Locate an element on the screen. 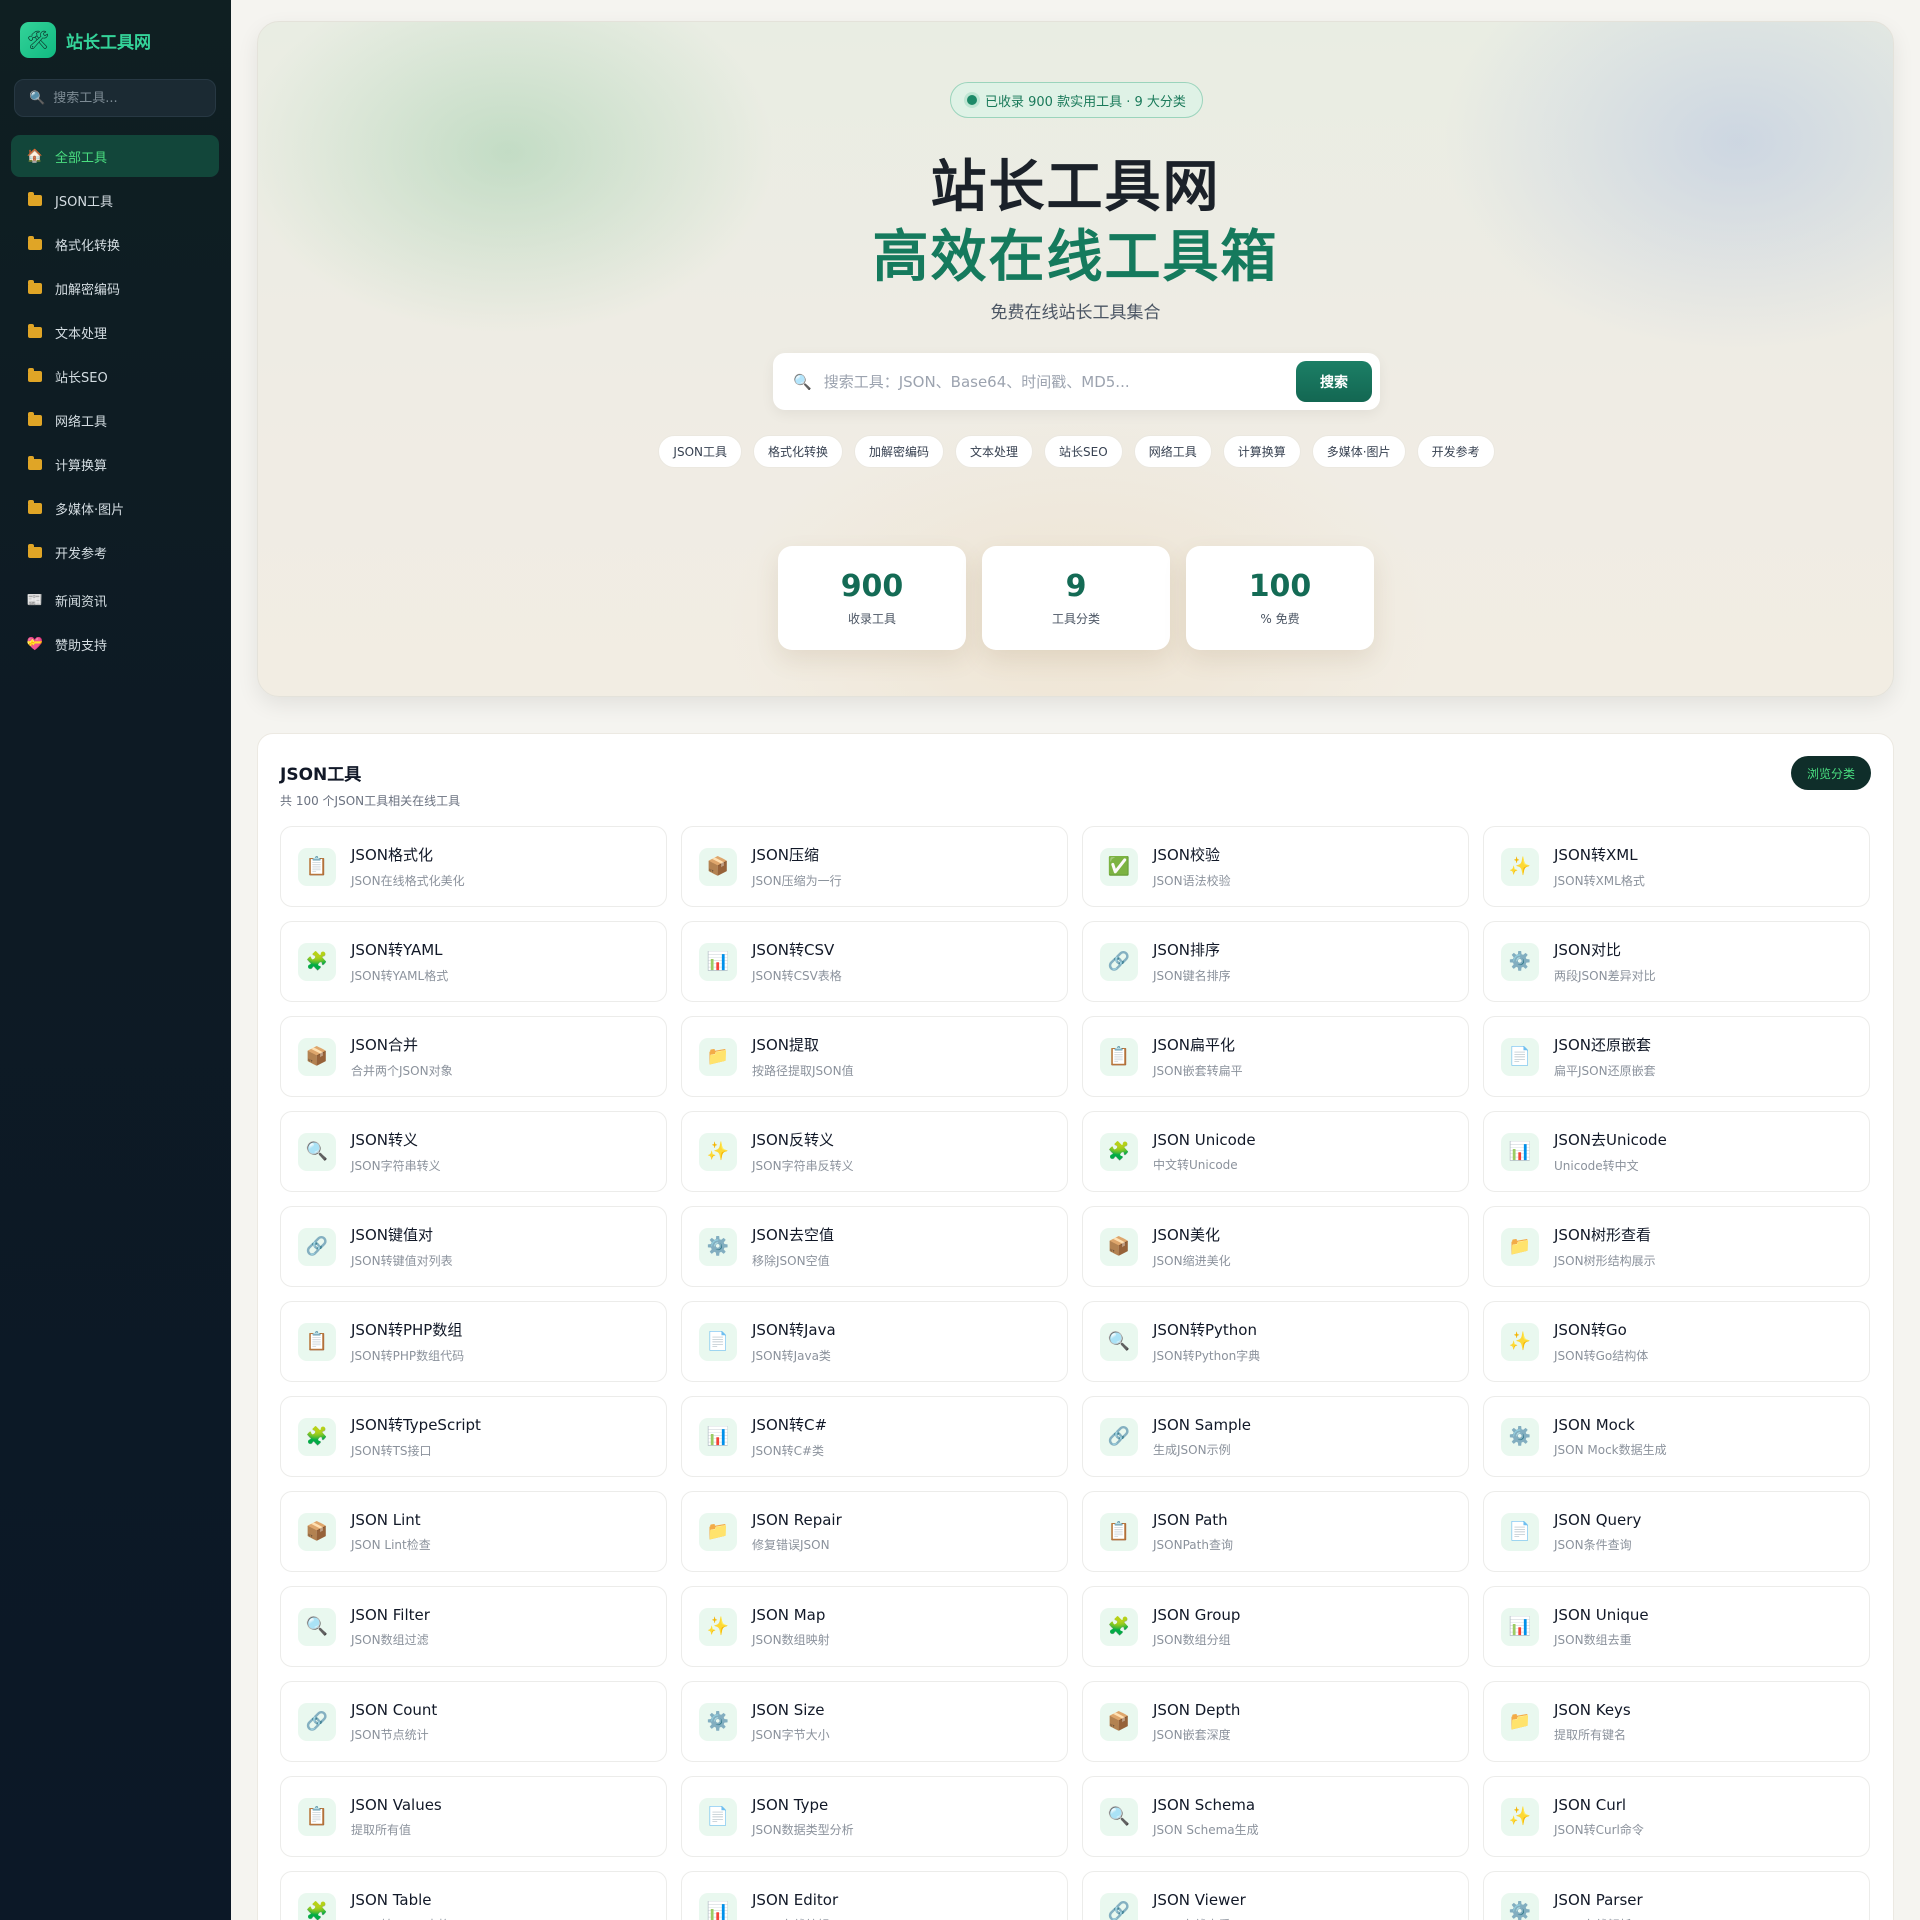 The height and width of the screenshot is (1920, 1920). search-button: 搜索 is located at coordinates (1334, 381).